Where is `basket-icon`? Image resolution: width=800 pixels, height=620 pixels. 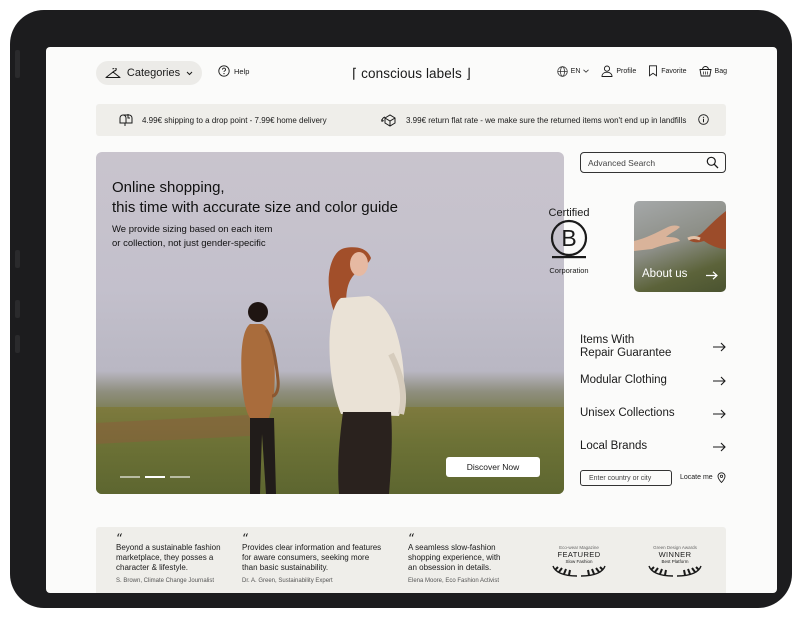
basket-icon is located at coordinates (705, 71).